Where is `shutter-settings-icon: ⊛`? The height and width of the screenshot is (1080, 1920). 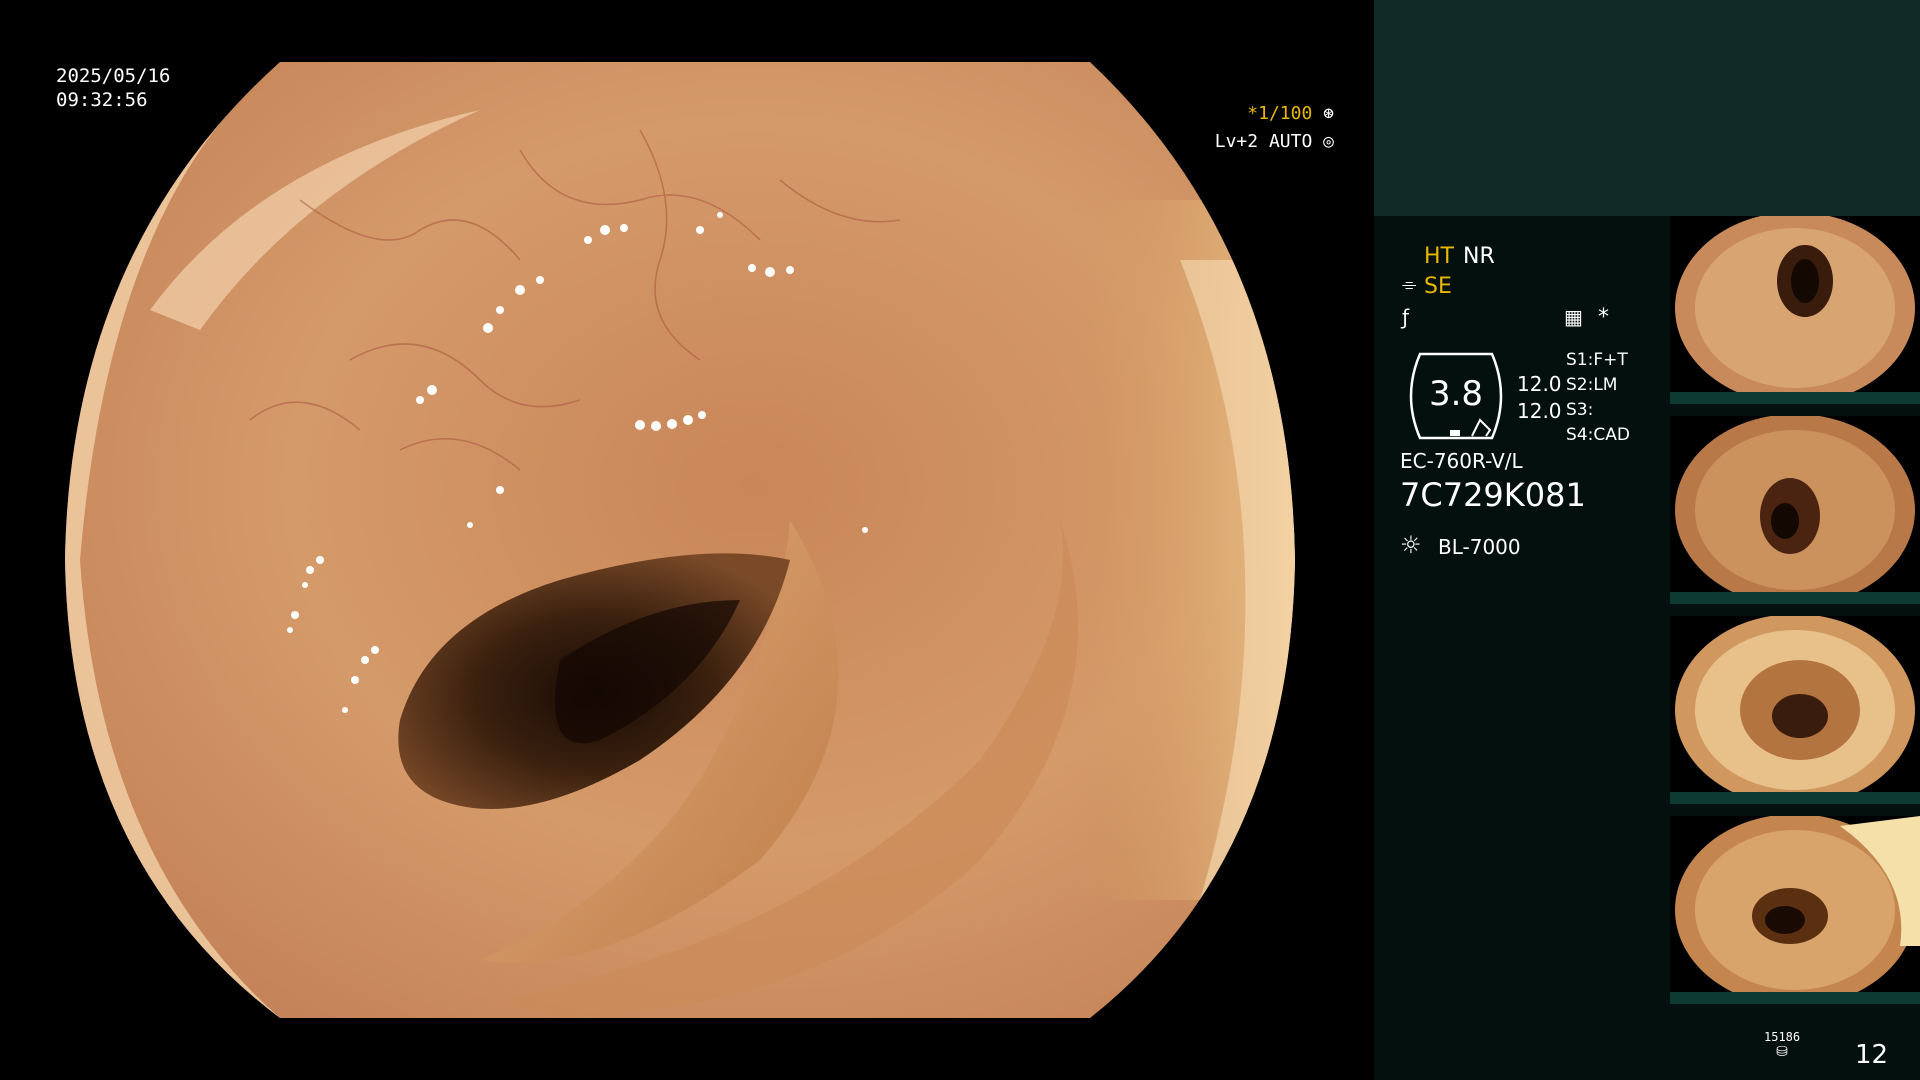
shutter-settings-icon: ⊛ is located at coordinates (1328, 113).